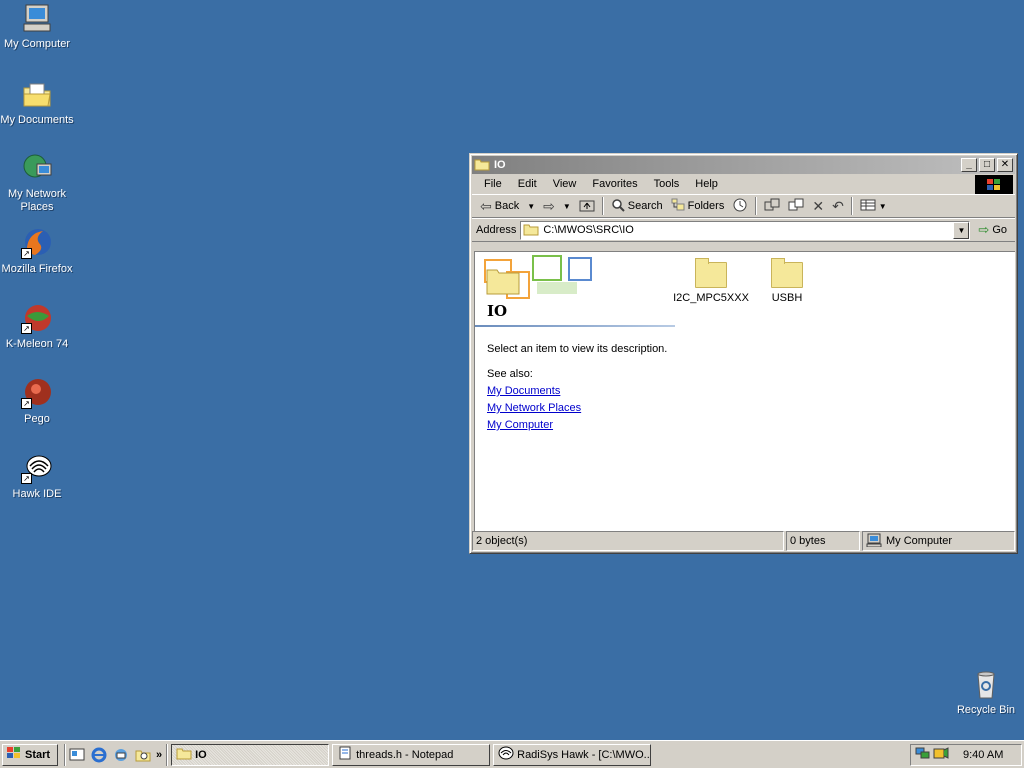 The height and width of the screenshot is (768, 1024). Describe the element at coordinates (531, 206) in the screenshot. I see `back-dropdown: ▼` at that location.